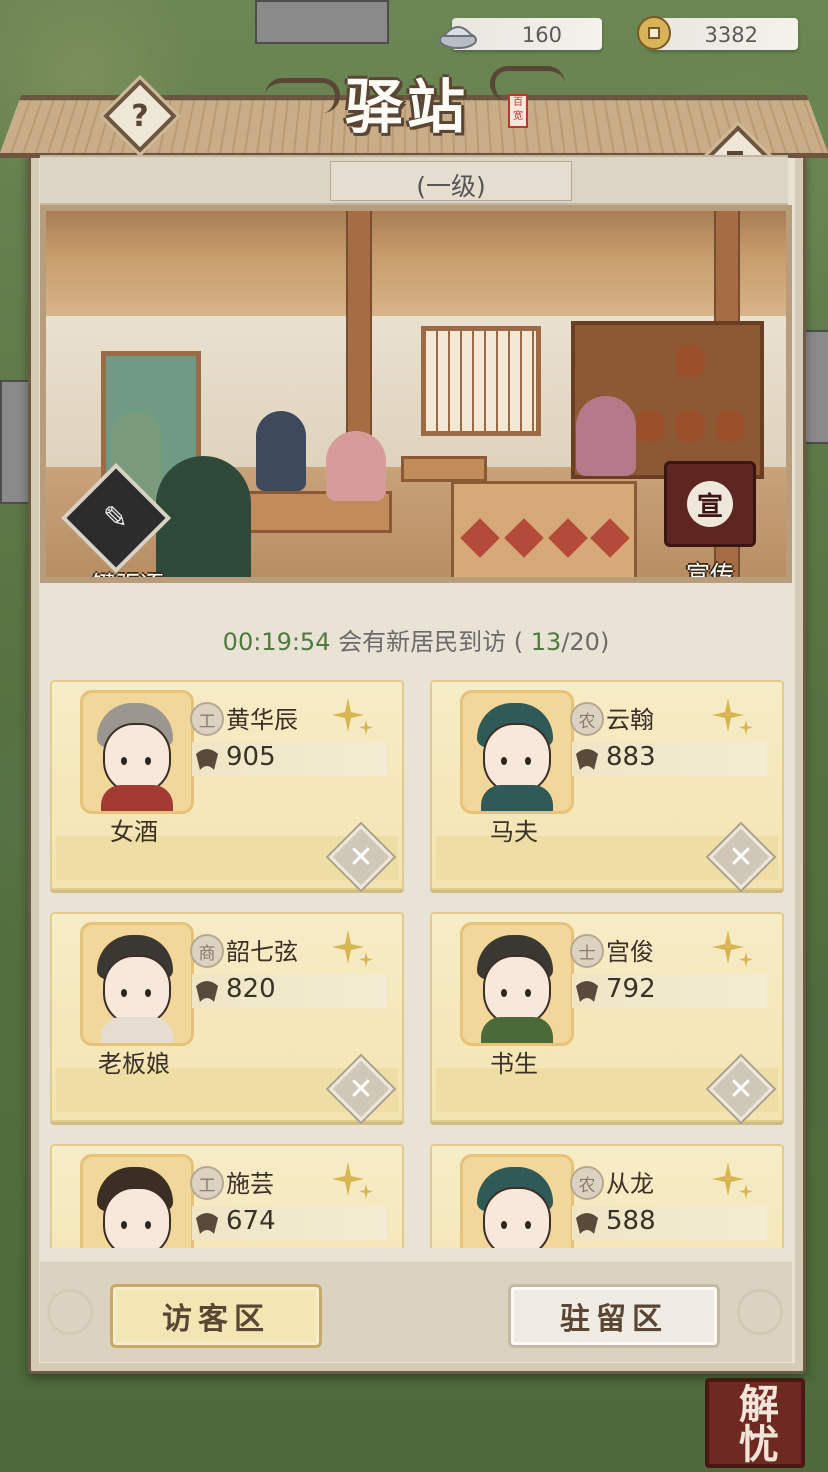  What do you see at coordinates (630, 720) in the screenshot?
I see `visitor-name: 云翰` at bounding box center [630, 720].